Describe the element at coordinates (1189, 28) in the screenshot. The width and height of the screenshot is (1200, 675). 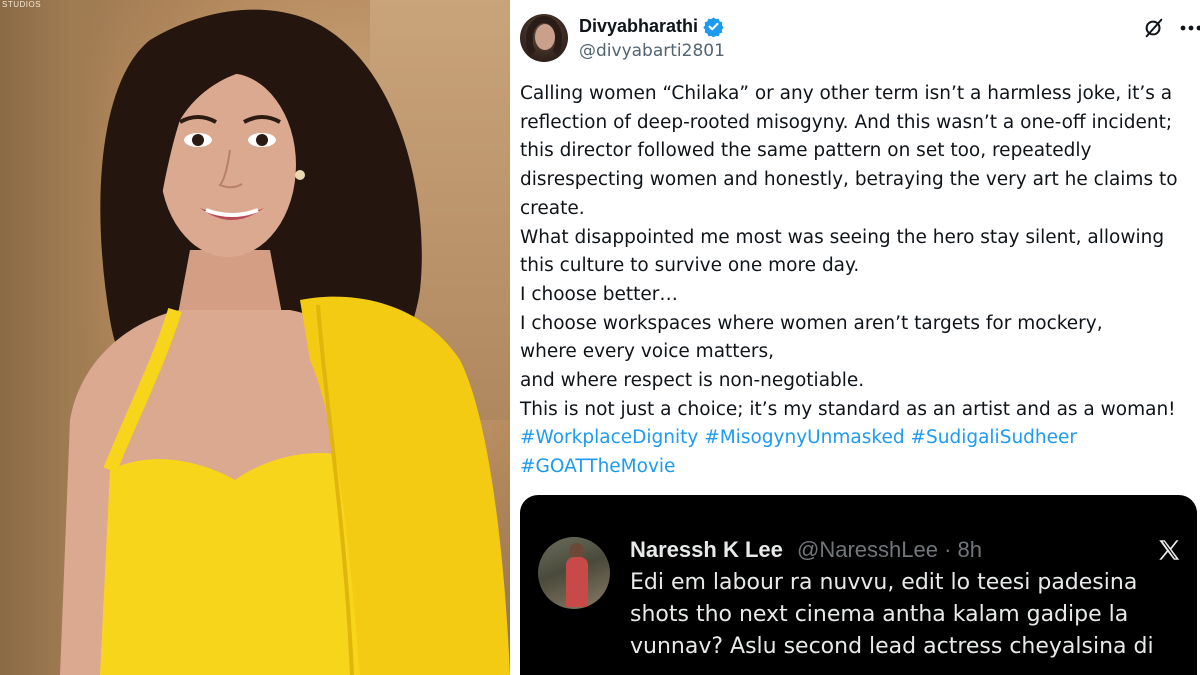
I see `more-horizontal-icon` at that location.